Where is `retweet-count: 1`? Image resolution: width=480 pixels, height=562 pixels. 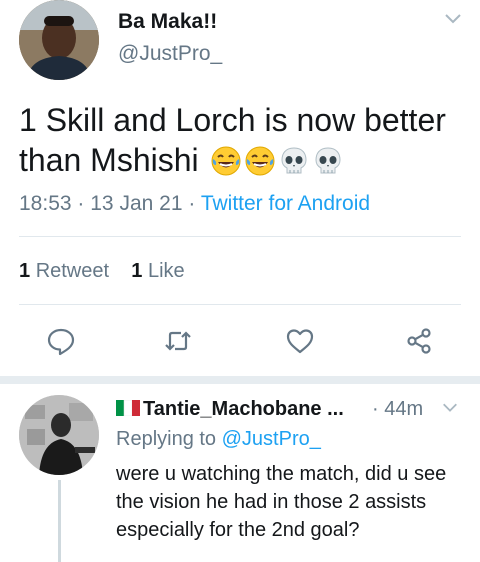 retweet-count: 1 is located at coordinates (25, 271).